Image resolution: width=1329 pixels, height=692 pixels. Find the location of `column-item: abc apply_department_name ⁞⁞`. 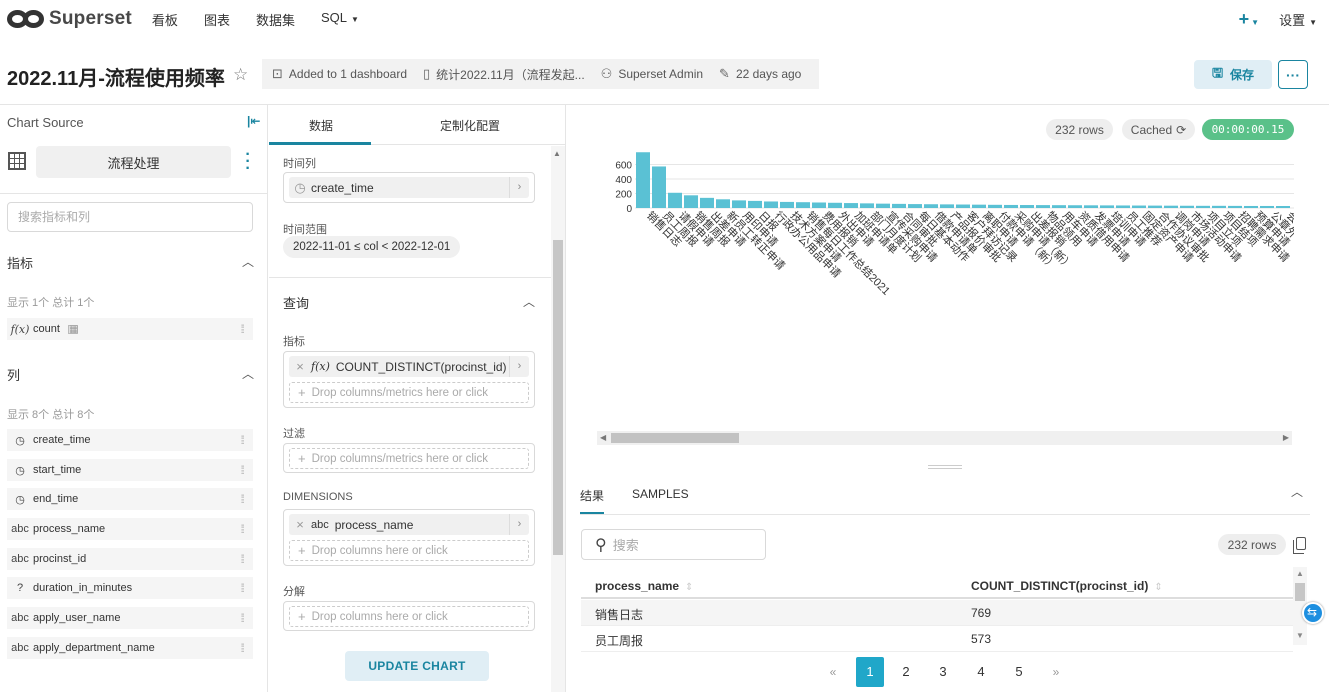

column-item: abc apply_department_name ⁞⁞ is located at coordinates (130, 648).